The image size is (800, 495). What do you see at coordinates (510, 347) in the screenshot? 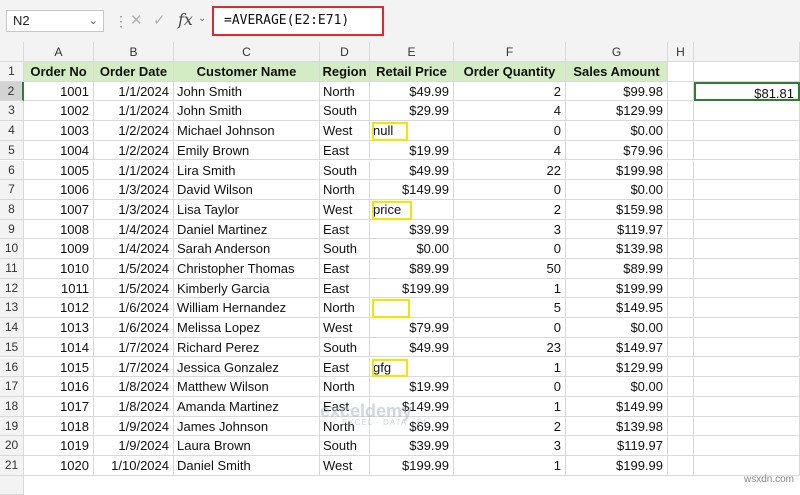
I see `data-cell: 23` at bounding box center [510, 347].